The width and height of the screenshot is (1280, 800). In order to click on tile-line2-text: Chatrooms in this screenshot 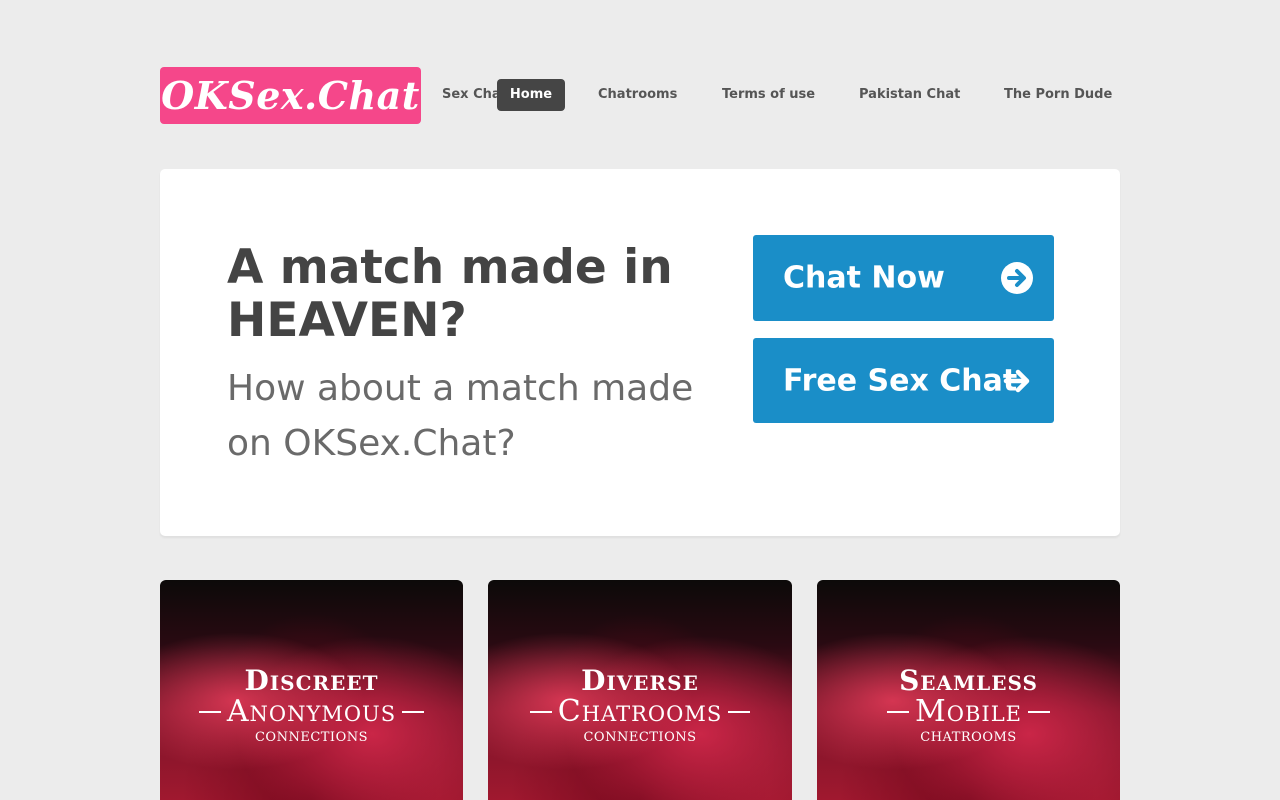, I will do `click(640, 711)`.